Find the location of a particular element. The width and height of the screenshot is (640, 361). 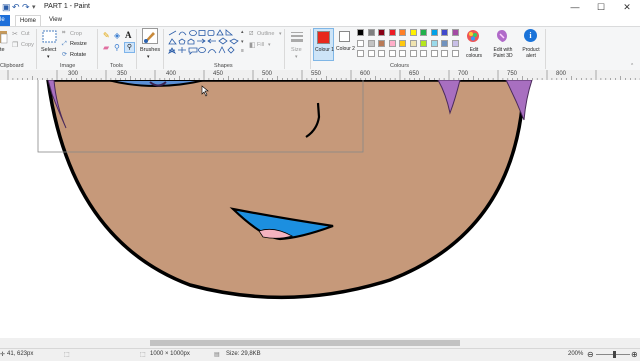

paste-icon is located at coordinates (4, 37).